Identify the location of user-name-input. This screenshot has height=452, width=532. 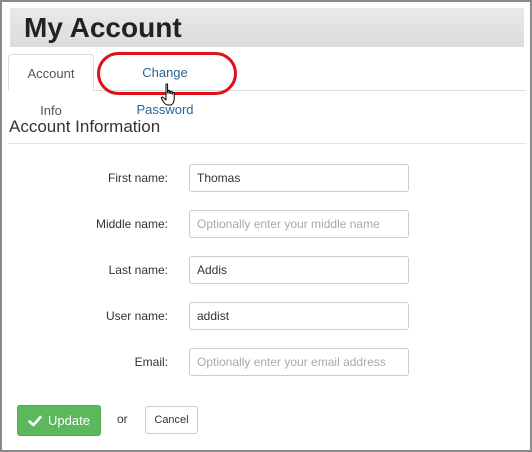
(299, 316).